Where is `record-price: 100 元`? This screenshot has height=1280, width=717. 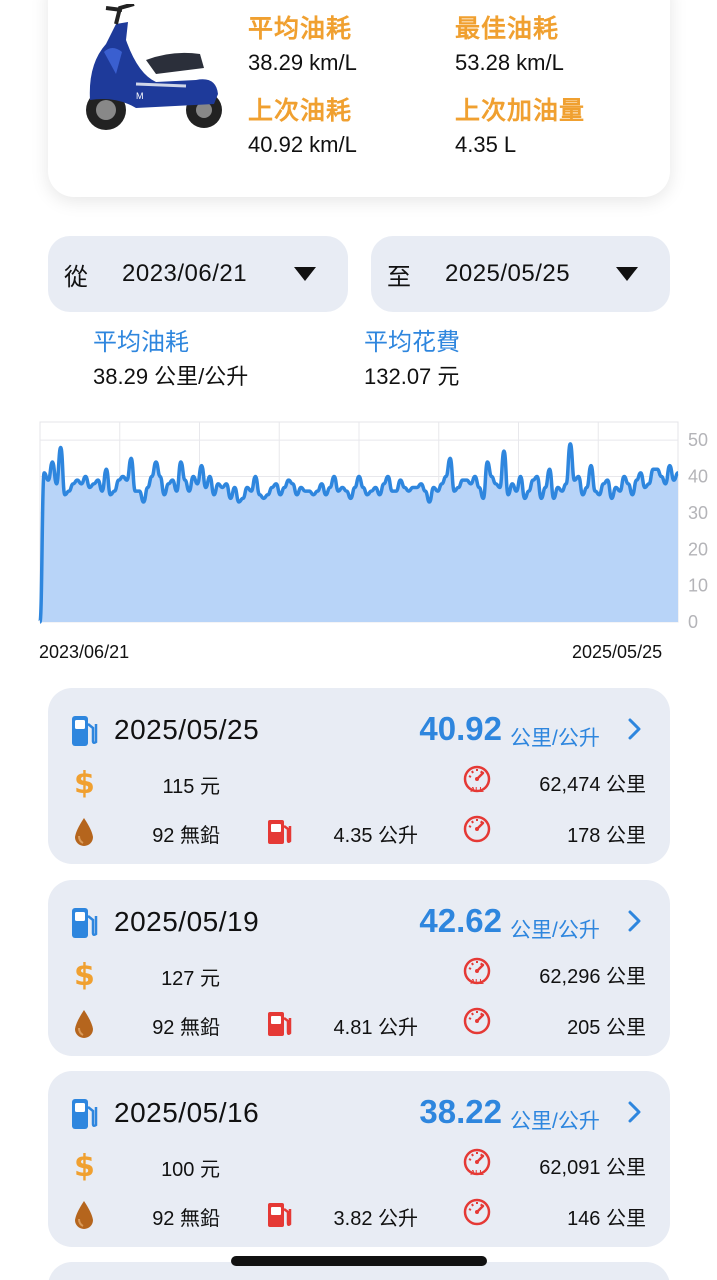
record-price: 100 元 is located at coordinates (190, 1170).